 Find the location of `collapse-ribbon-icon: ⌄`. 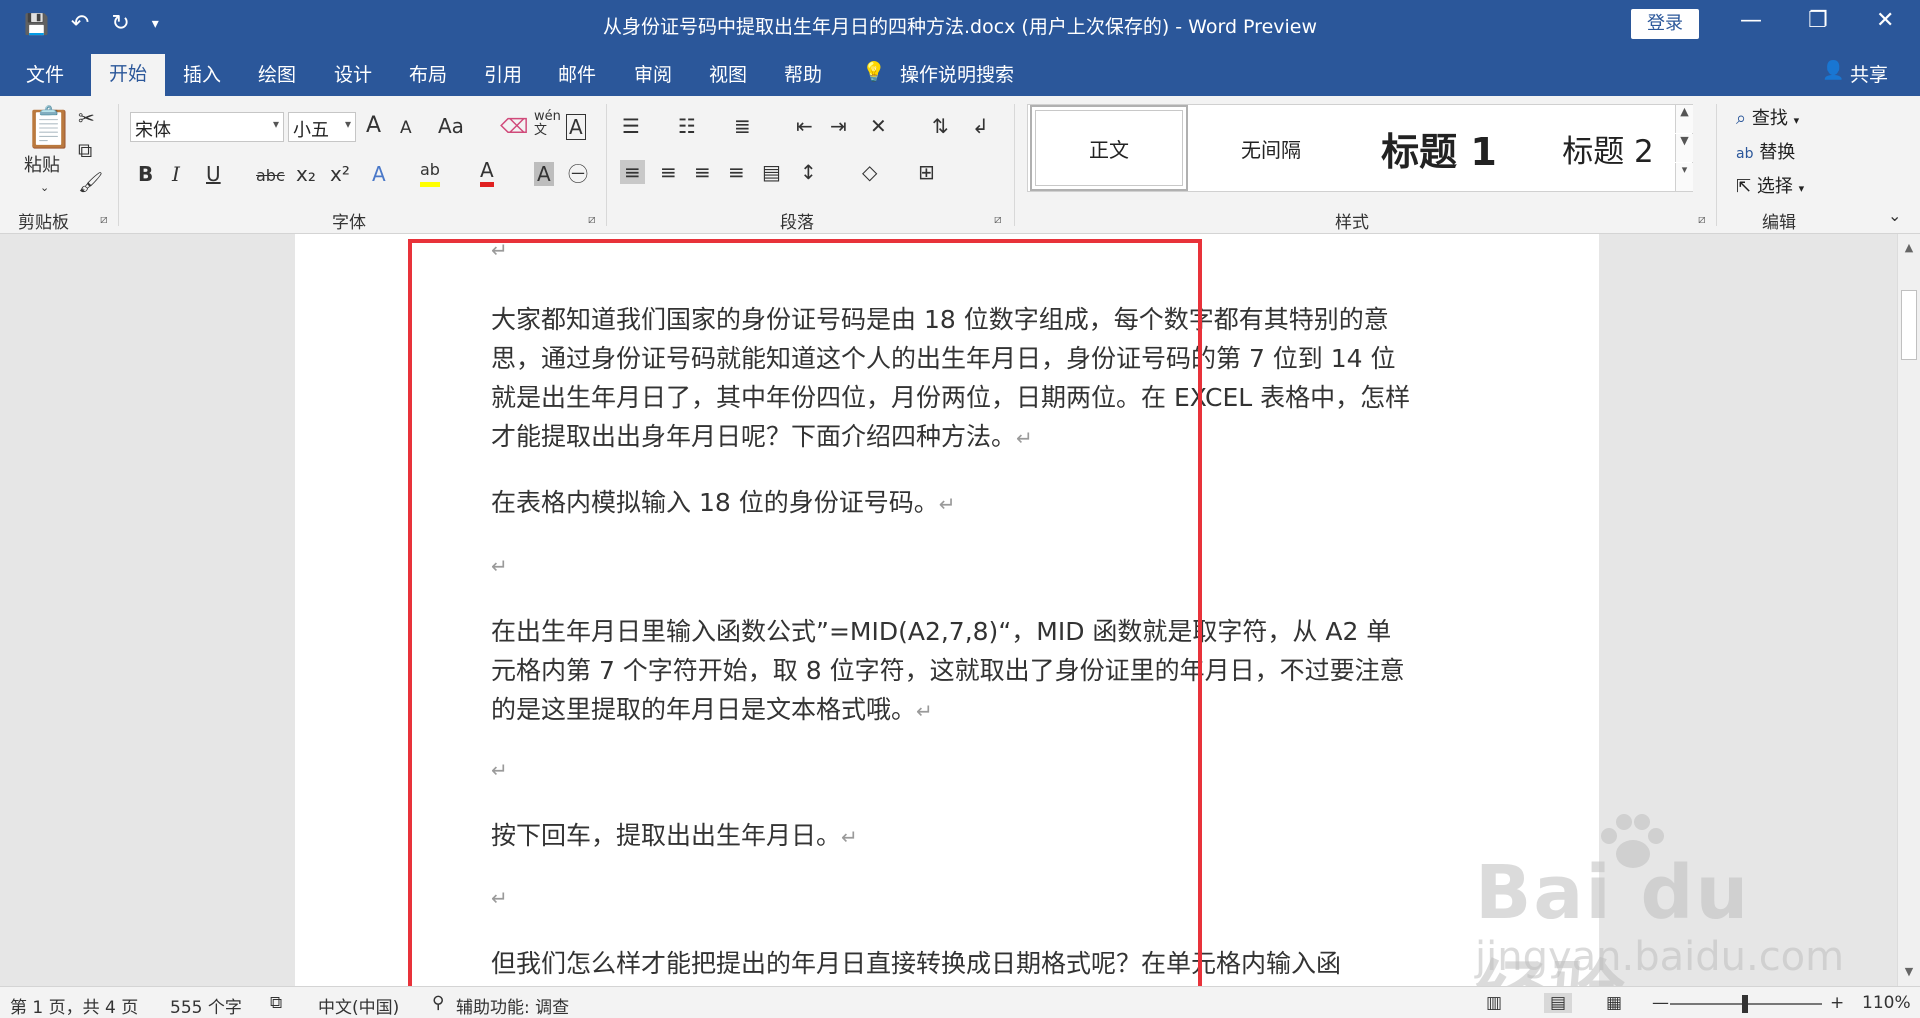

collapse-ribbon-icon: ⌄ is located at coordinates (1894, 216).